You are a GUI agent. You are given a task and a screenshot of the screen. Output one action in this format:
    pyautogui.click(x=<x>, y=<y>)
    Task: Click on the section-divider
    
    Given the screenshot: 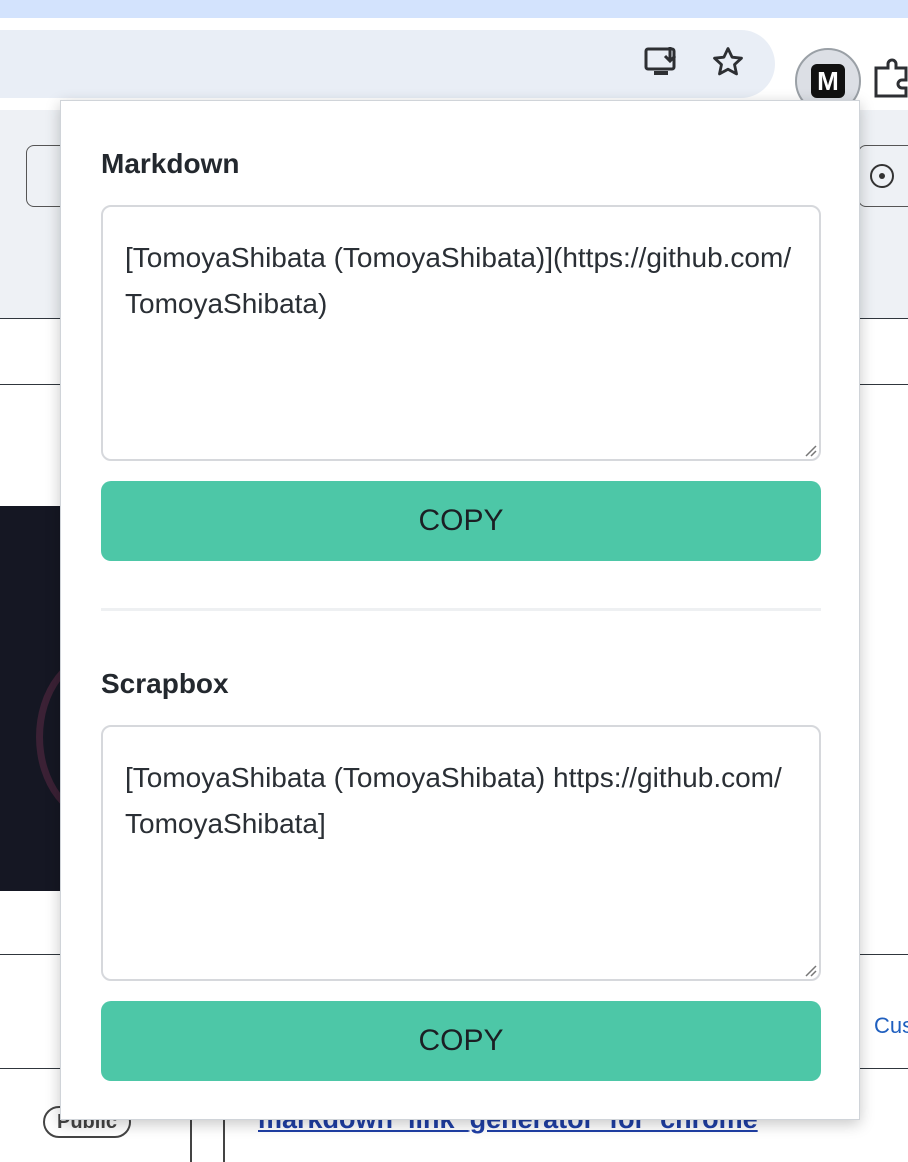 What is the action you would take?
    pyautogui.click(x=461, y=609)
    